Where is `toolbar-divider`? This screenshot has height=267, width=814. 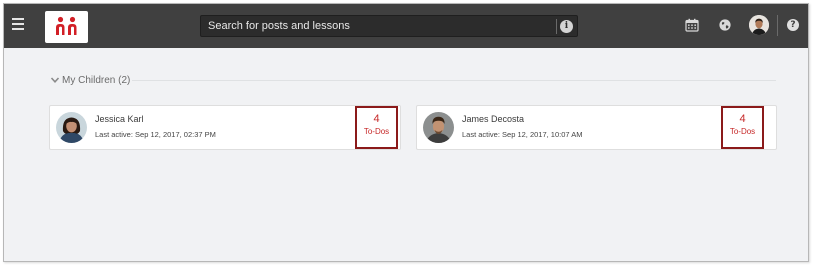 toolbar-divider is located at coordinates (777, 25).